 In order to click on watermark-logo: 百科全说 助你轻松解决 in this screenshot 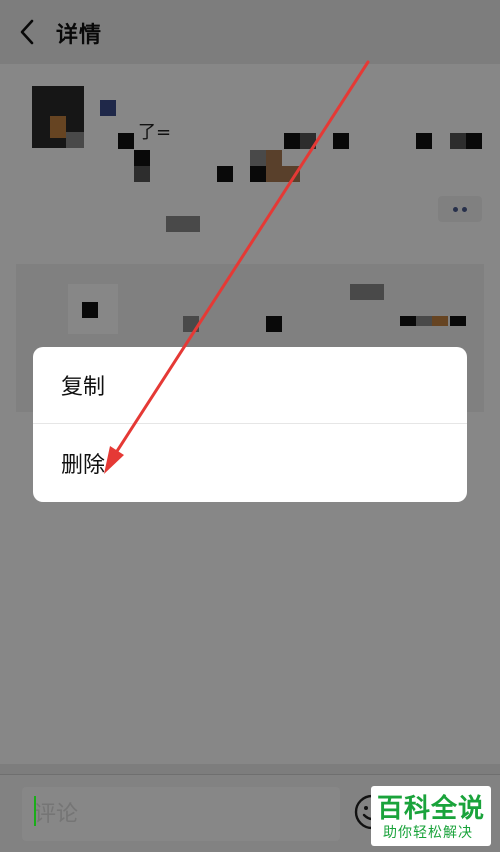, I will do `click(431, 816)`.